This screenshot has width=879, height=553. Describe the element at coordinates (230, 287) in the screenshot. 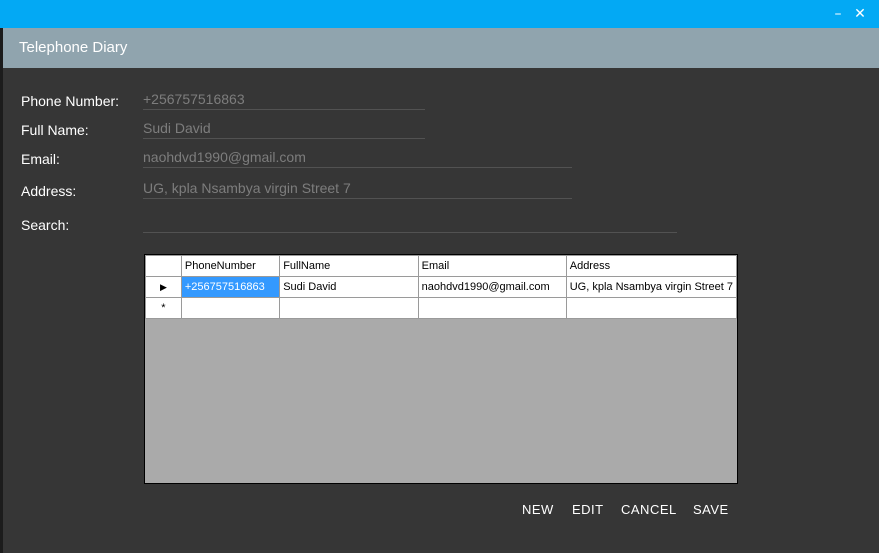

I see `cell-phonenumber: +256757516863` at that location.